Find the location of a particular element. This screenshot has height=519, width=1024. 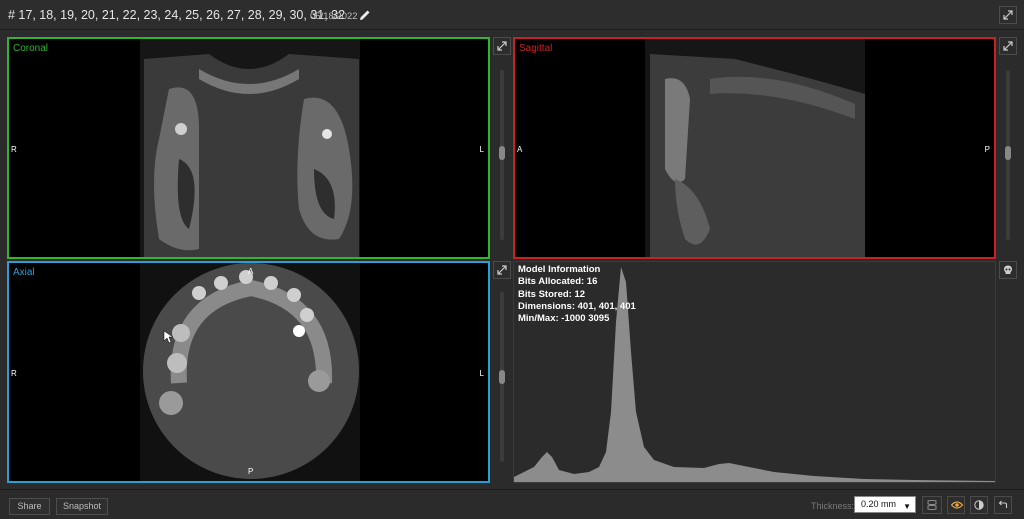

sagittal-slider-thumb is located at coordinates (1008, 153).